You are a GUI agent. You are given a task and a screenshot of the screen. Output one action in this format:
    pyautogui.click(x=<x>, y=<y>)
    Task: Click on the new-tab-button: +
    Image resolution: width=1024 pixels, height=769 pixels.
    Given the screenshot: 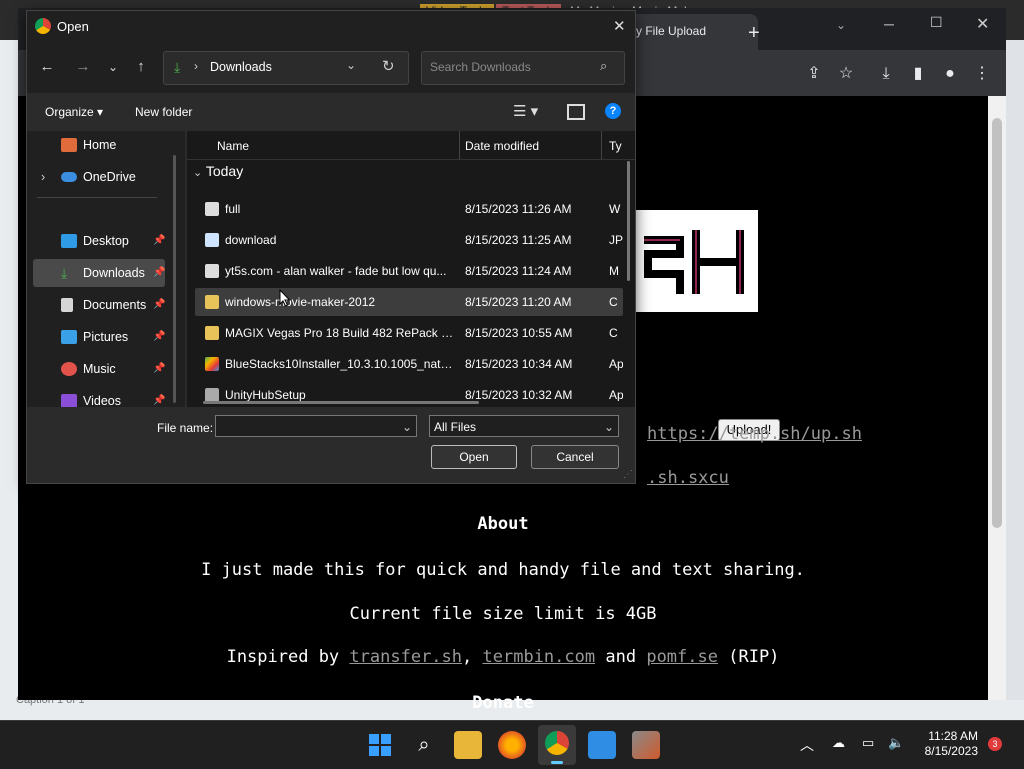 What is the action you would take?
    pyautogui.click(x=754, y=33)
    